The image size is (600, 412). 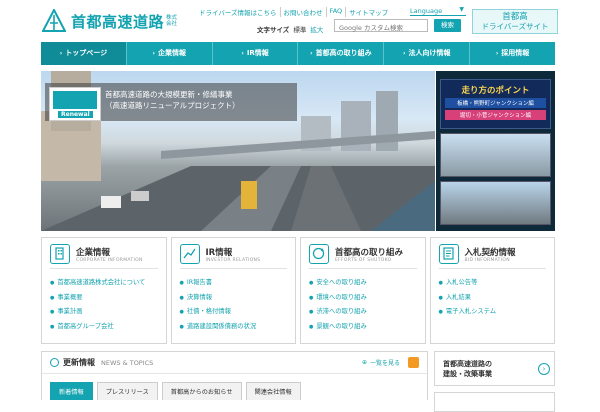 What do you see at coordinates (467, 374) in the screenshot?
I see `side-banner-line2: 建設・改築事業` at bounding box center [467, 374].